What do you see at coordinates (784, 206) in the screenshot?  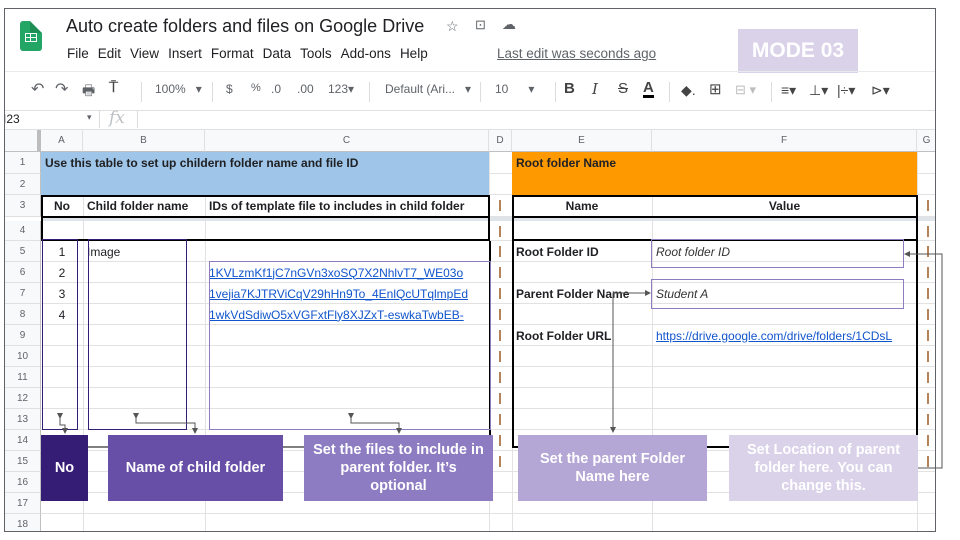 I see `header-value: Value` at bounding box center [784, 206].